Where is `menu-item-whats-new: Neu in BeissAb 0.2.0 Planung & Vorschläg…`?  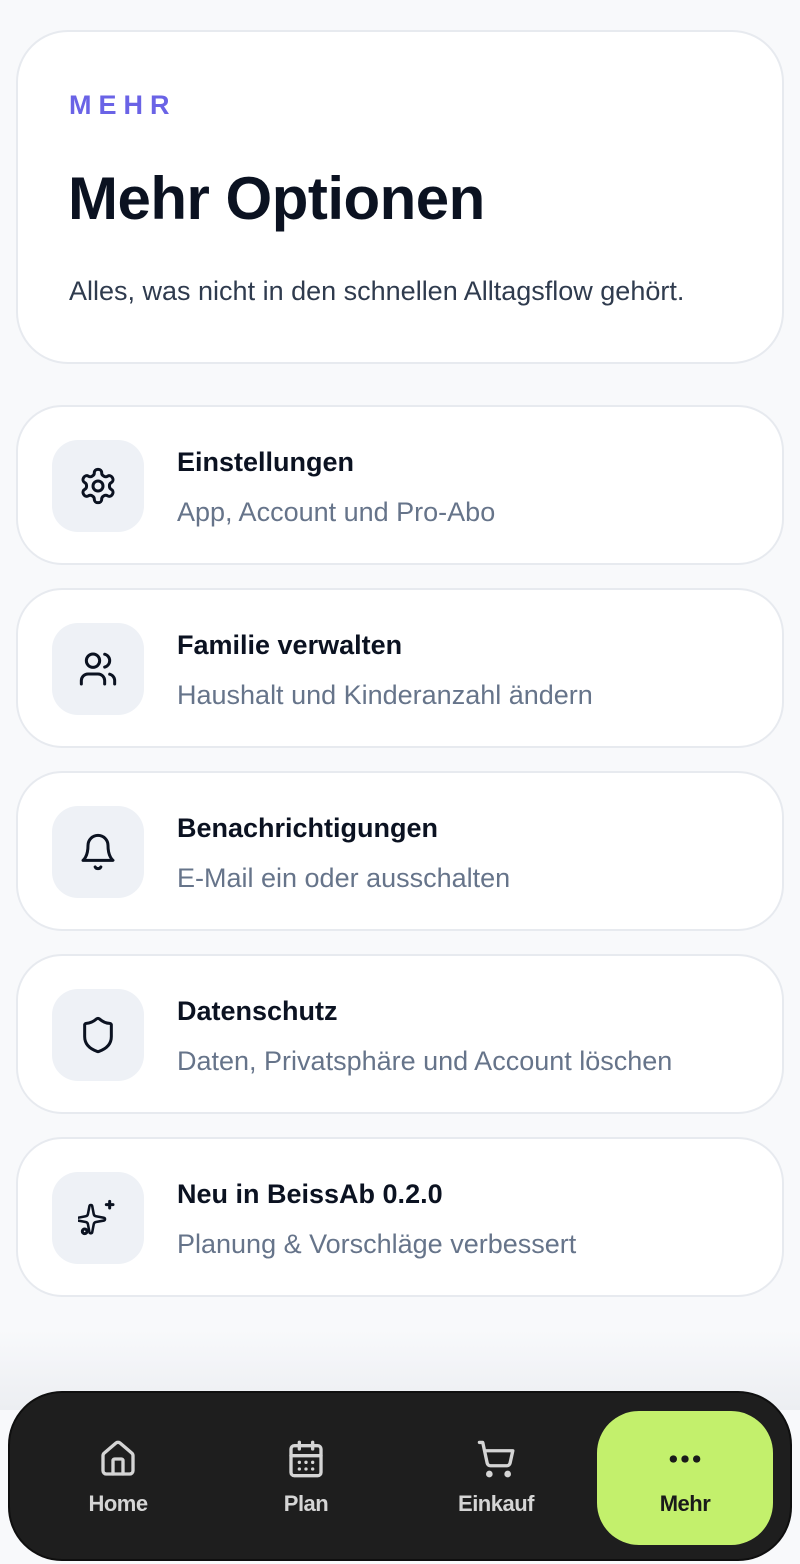
menu-item-whats-new: Neu in BeissAb 0.2.0 Planung & Vorschläg… is located at coordinates (400, 1217).